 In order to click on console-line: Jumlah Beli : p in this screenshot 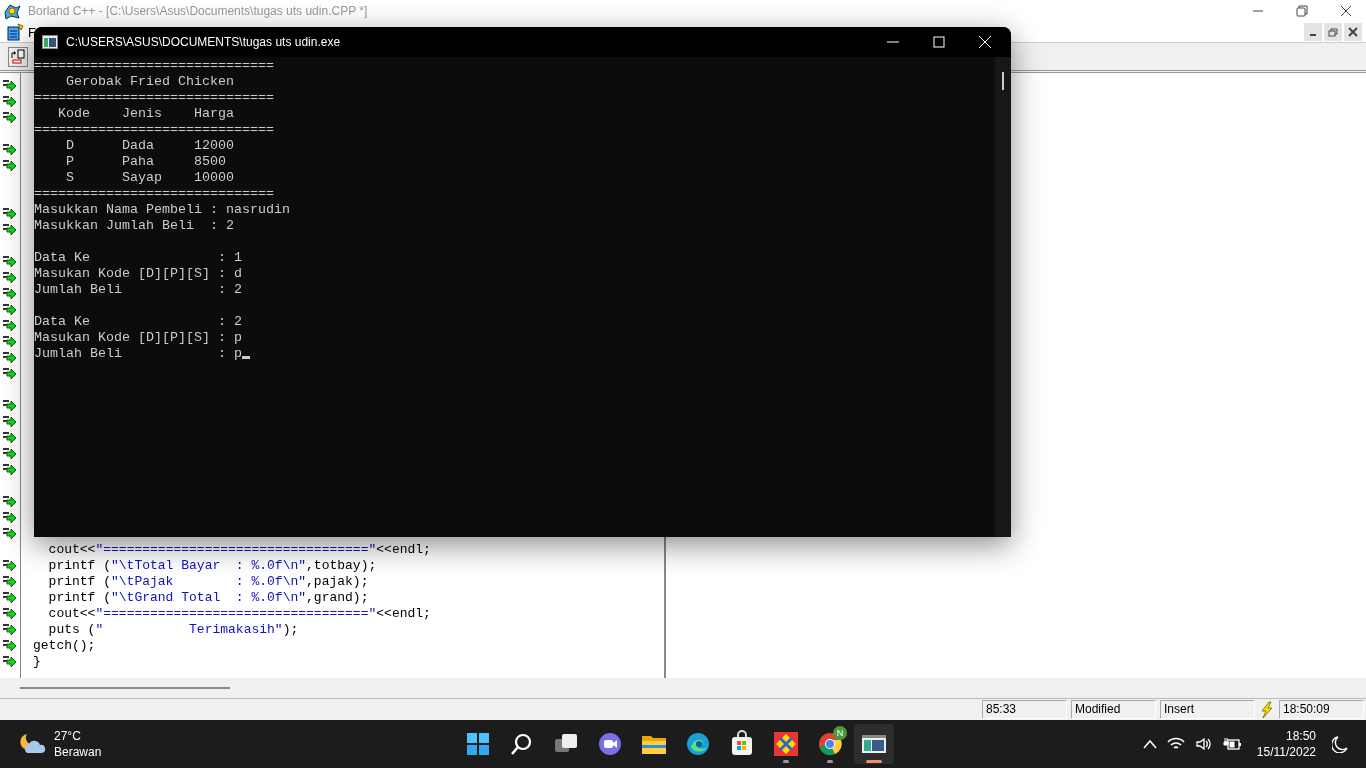, I will do `click(138, 353)`.